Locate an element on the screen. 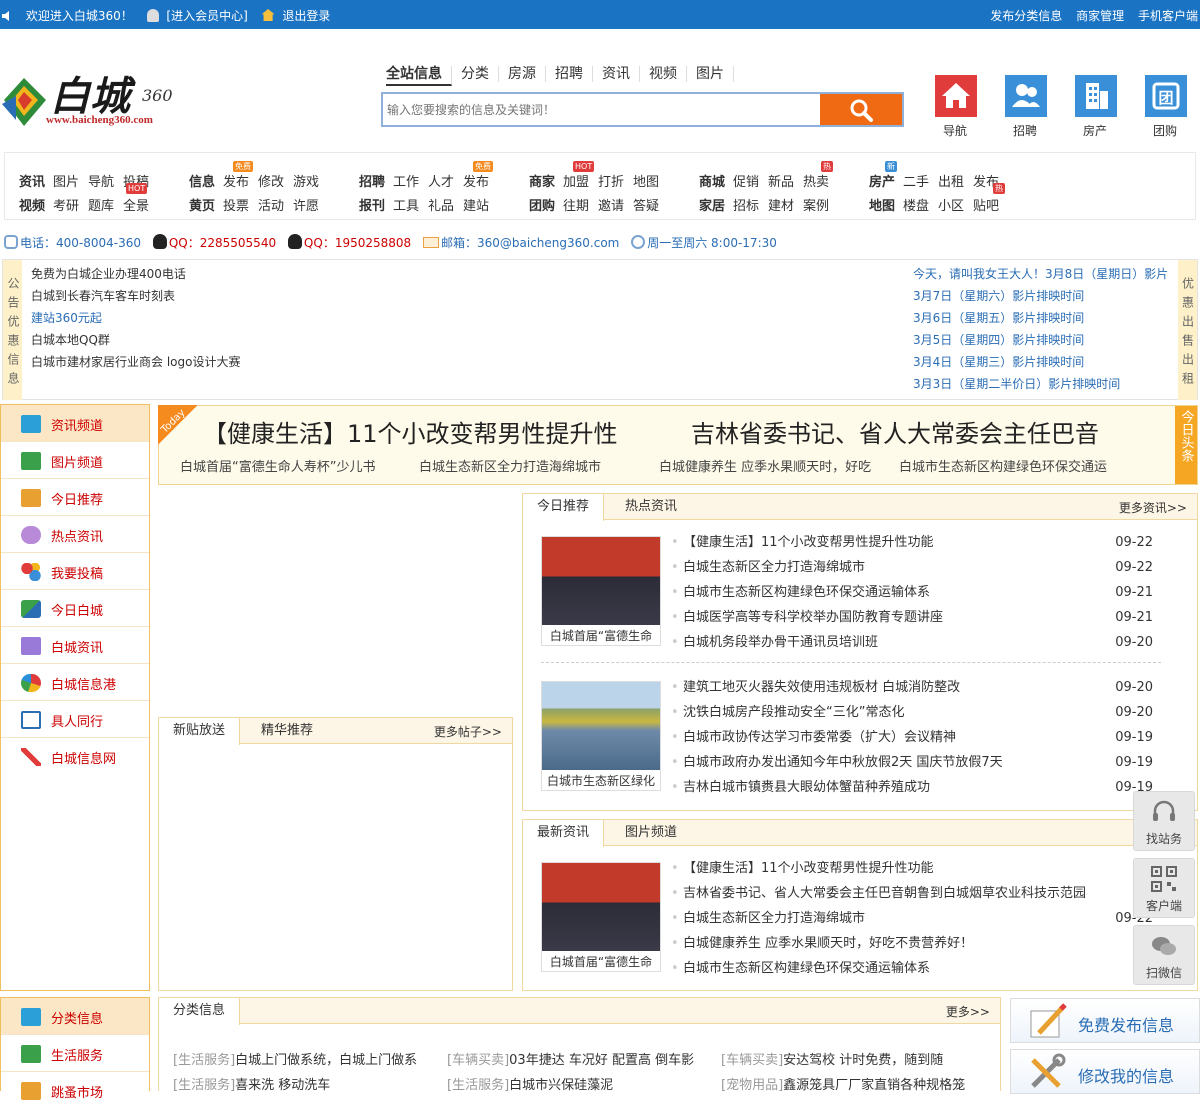 This screenshot has width=1200, height=1109. news-row: •【健康生活】11个小改变帮男性提升性功能09 is located at coordinates (912, 868).